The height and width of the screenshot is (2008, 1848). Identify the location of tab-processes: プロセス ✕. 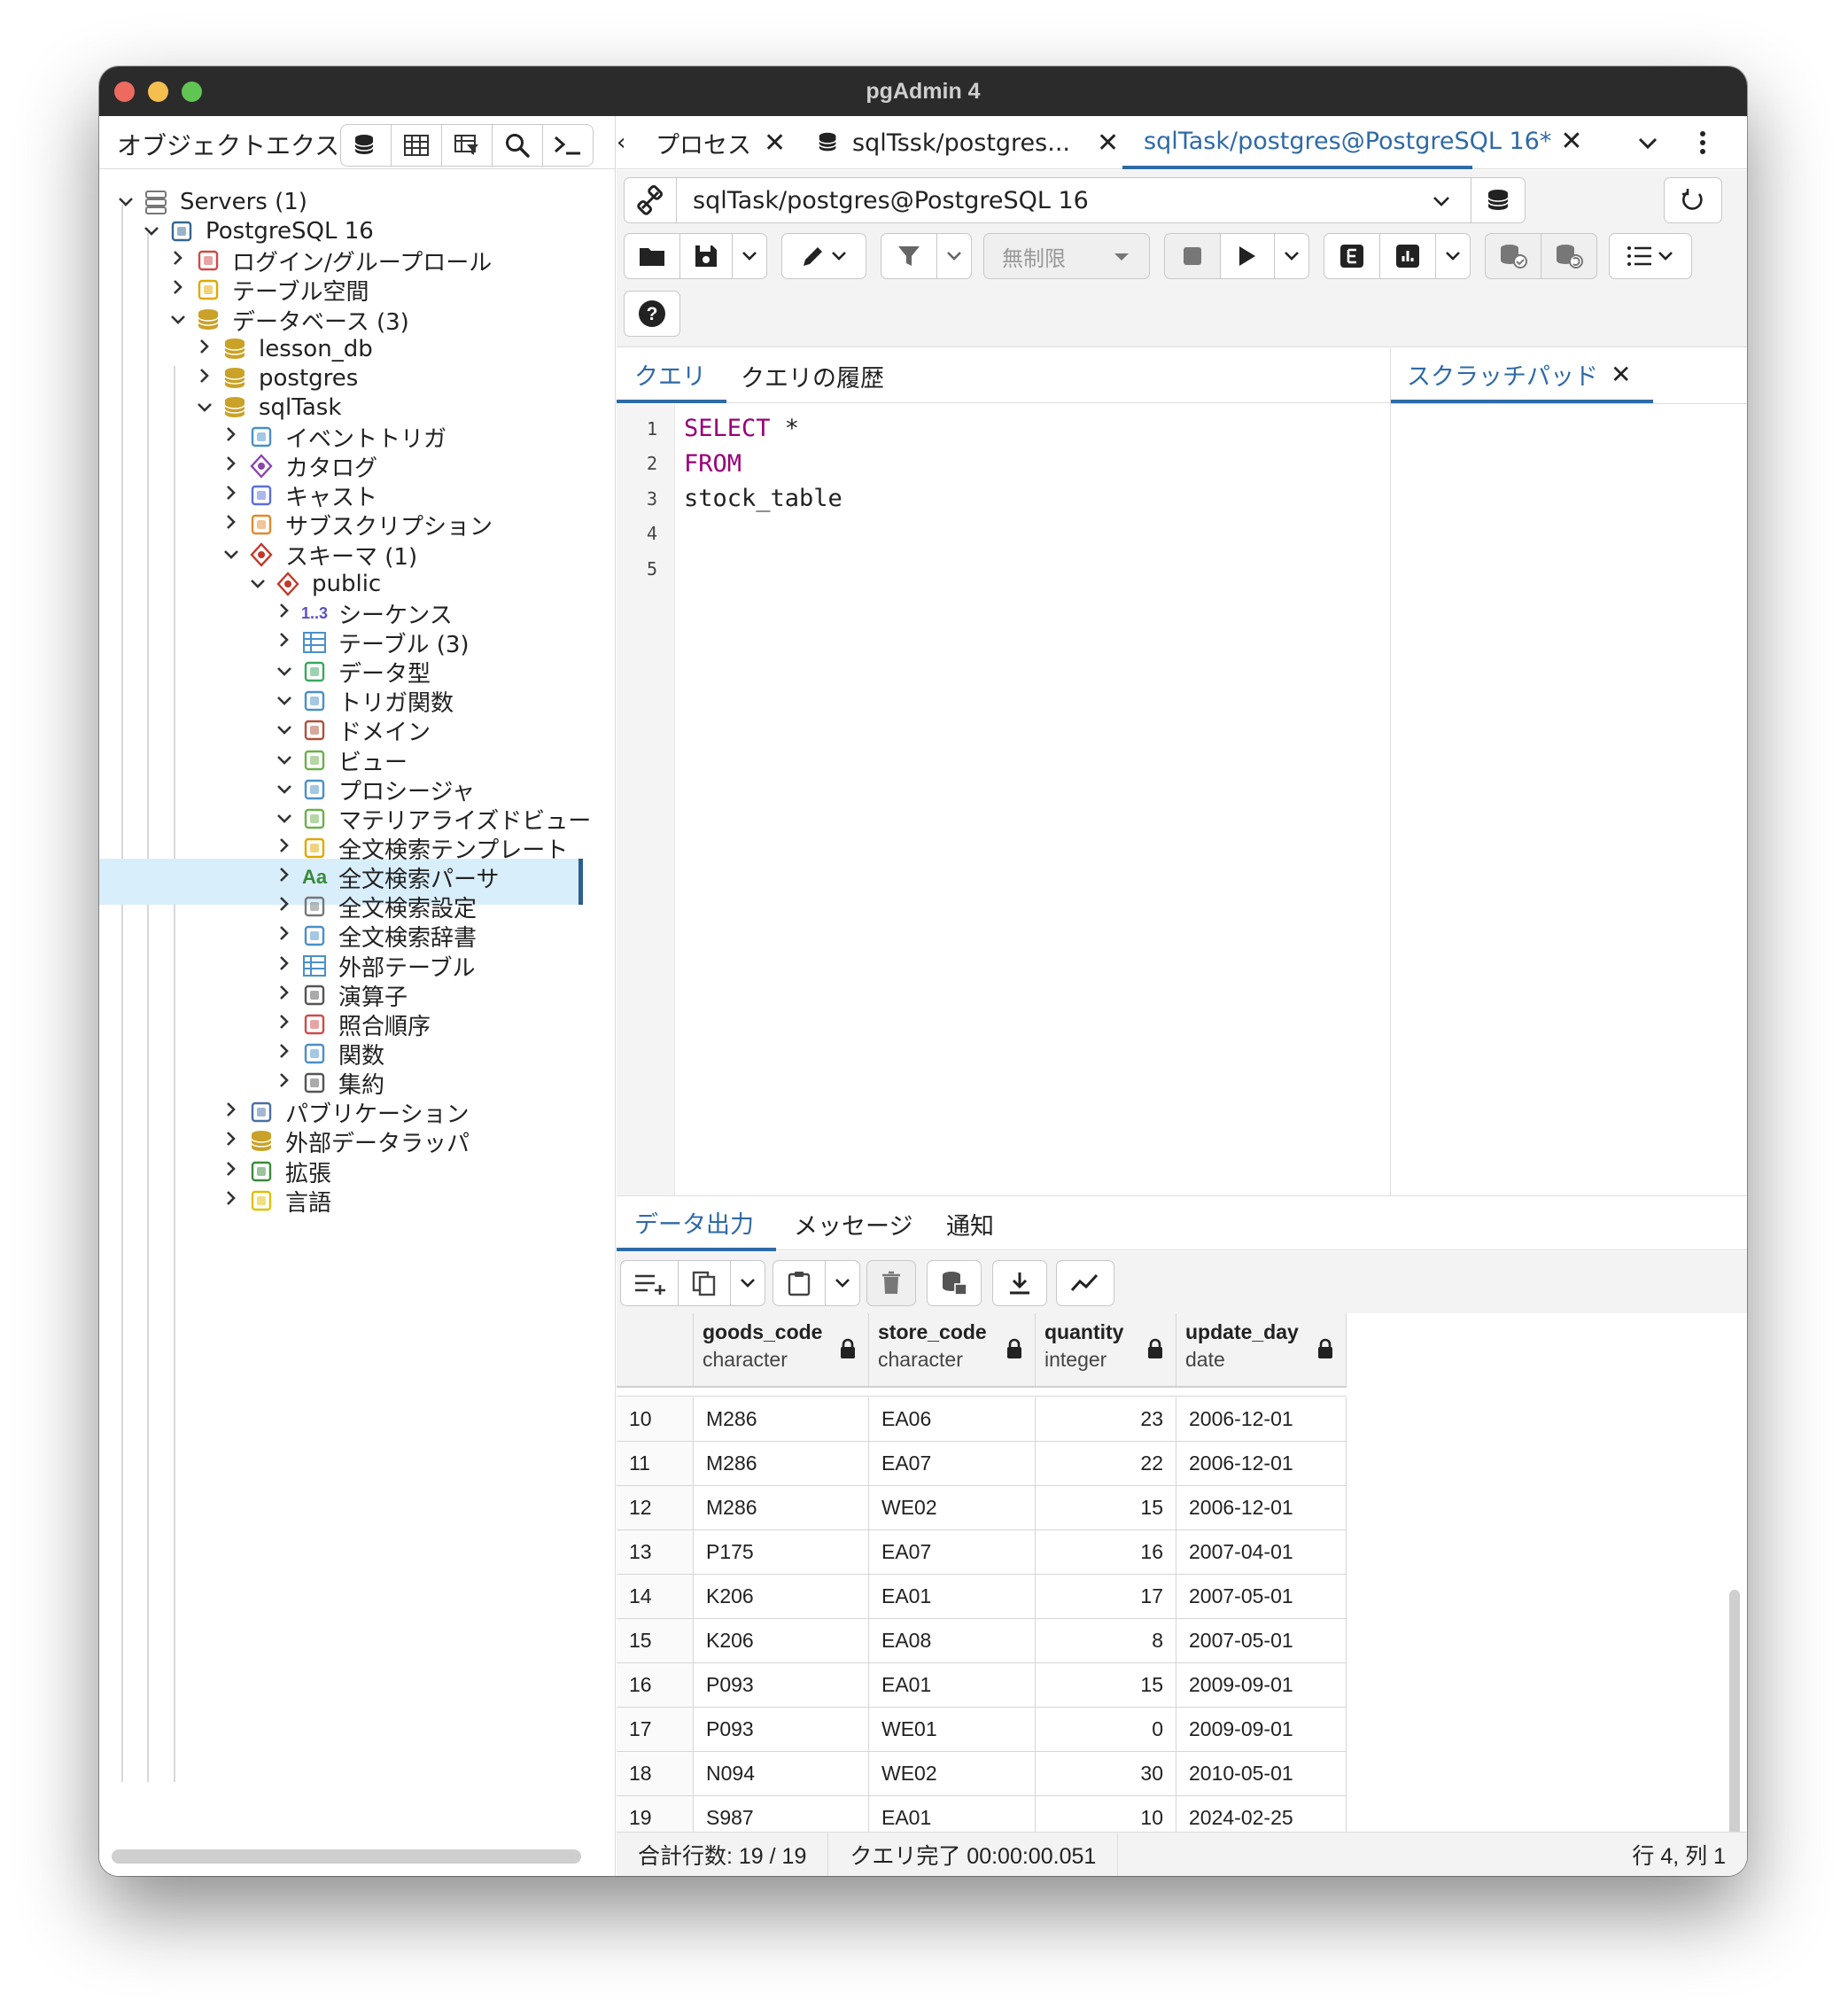
(721, 143).